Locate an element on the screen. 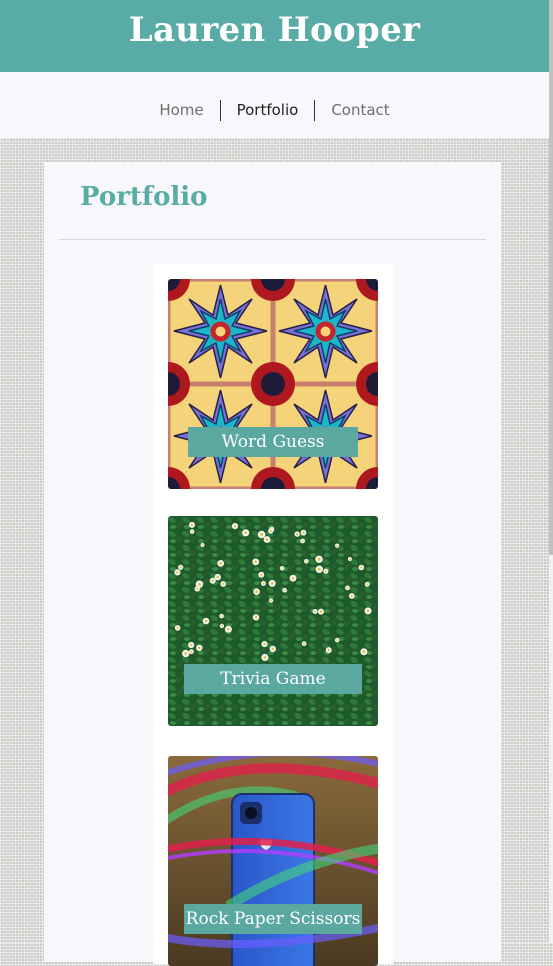  project-label: Trivia Game is located at coordinates (273, 679).